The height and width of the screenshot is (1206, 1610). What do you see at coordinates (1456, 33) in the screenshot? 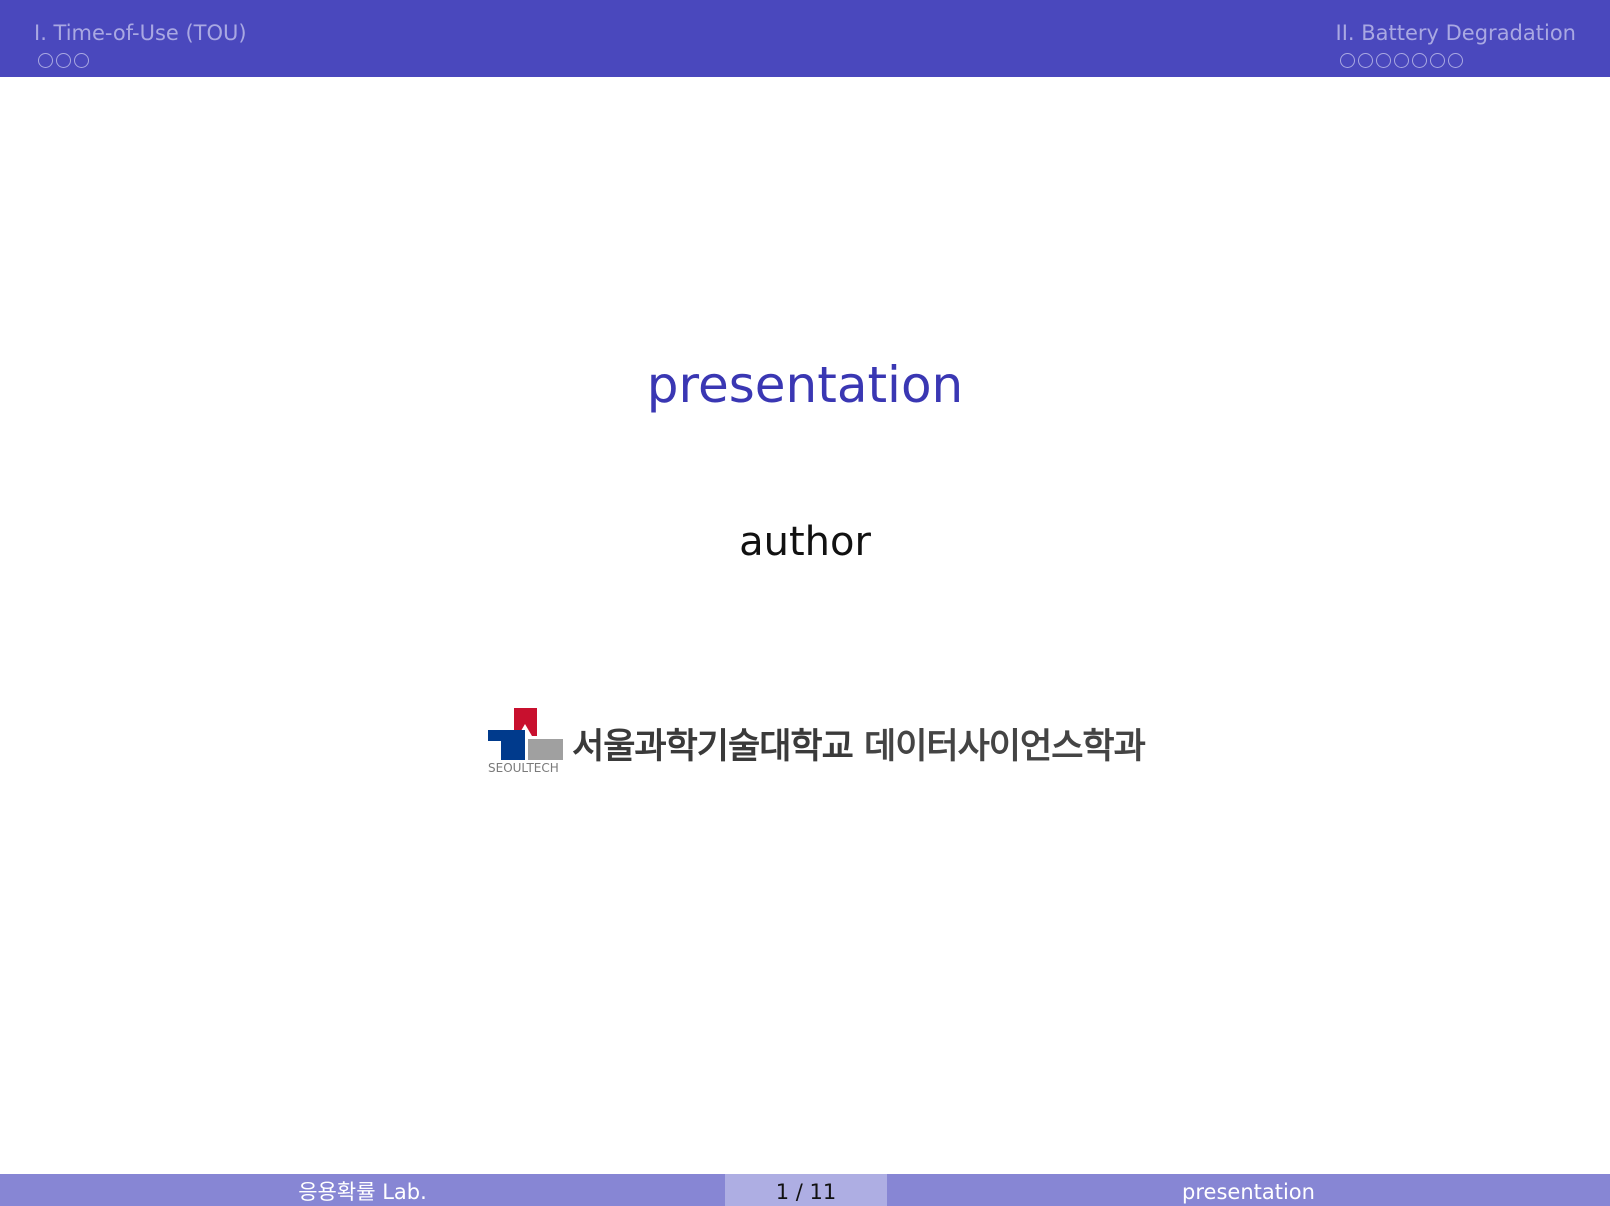
I see `nav-section-title: II. Battery Degradation` at bounding box center [1456, 33].